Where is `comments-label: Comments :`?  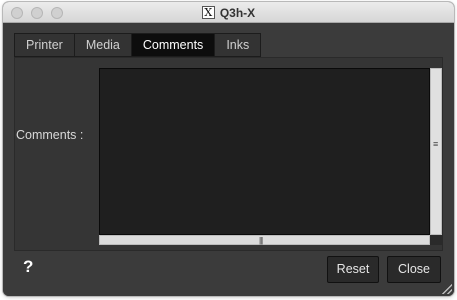
comments-label: Comments : is located at coordinates (50, 135).